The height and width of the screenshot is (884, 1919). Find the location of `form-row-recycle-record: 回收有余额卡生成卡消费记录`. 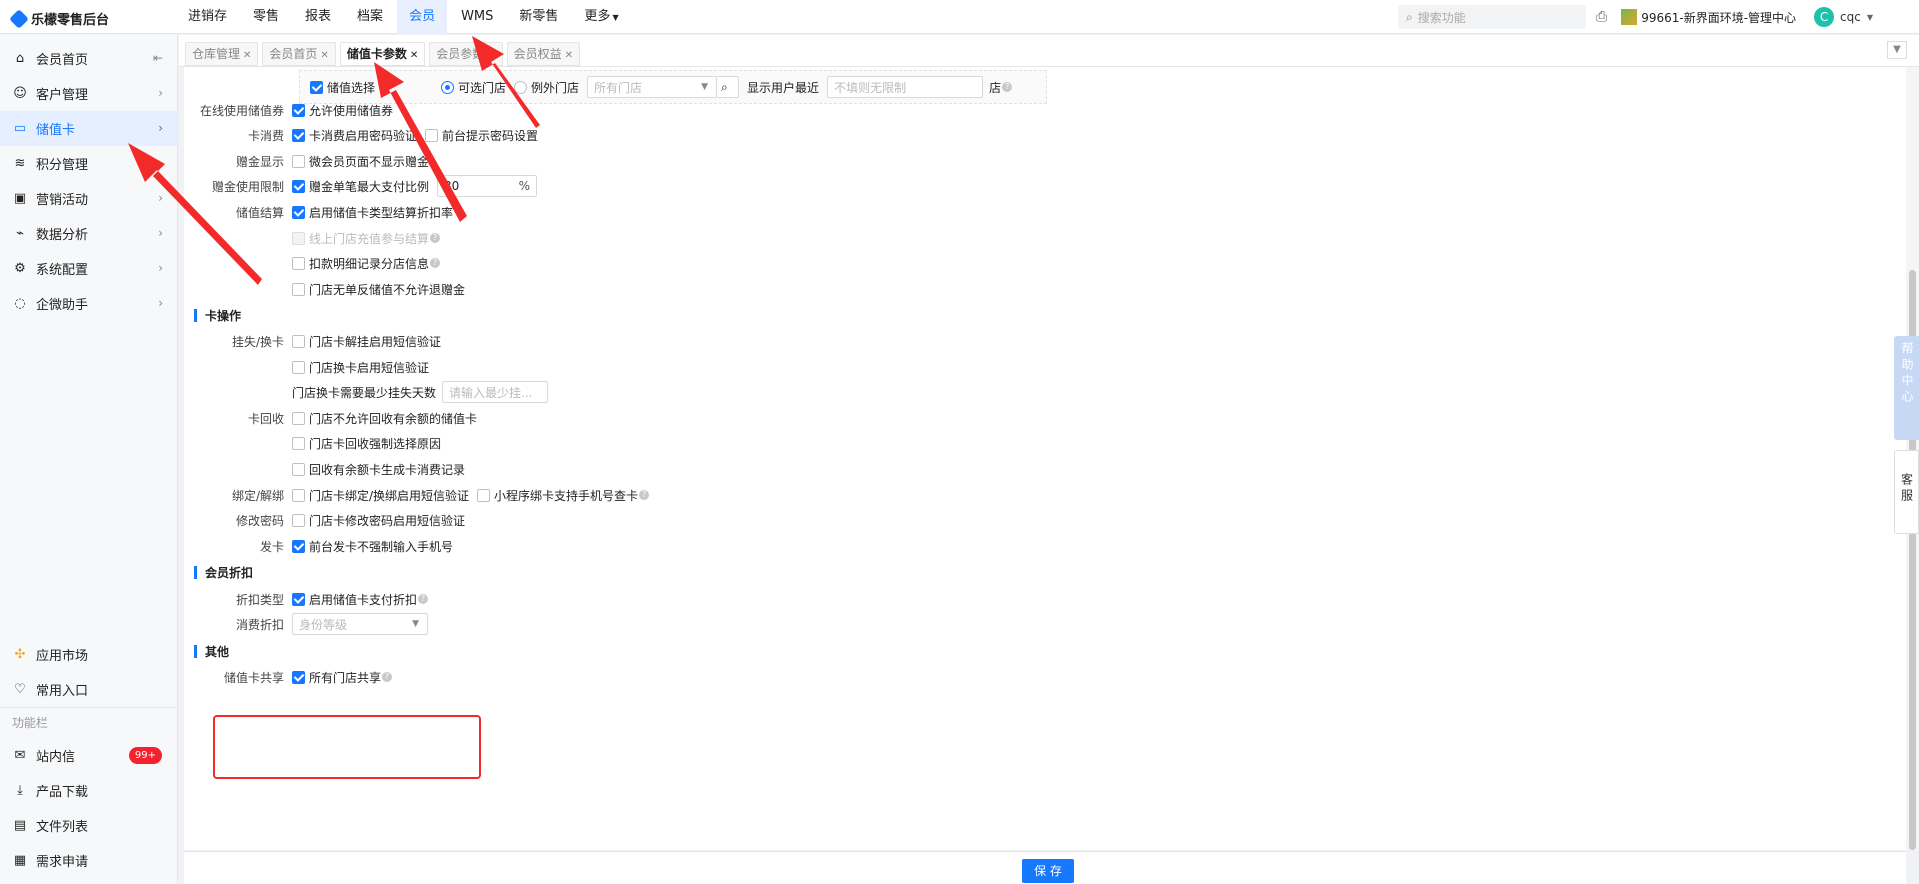

form-row-recycle-record: 回收有余额卡生成卡消费记录 is located at coordinates (328, 469).